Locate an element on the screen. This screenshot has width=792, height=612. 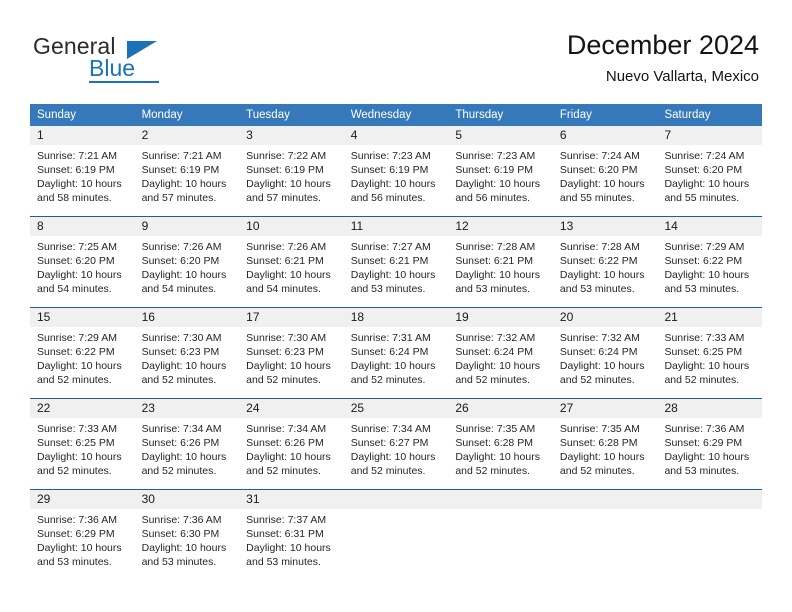
day-number: 4 is located at coordinates (396, 135).